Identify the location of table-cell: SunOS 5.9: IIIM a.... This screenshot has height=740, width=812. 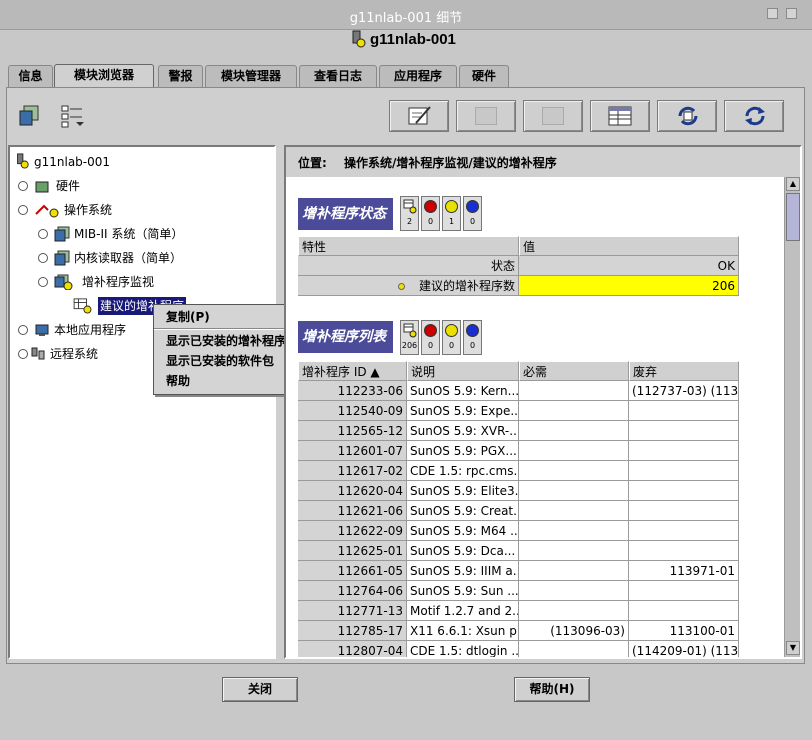
(463, 571).